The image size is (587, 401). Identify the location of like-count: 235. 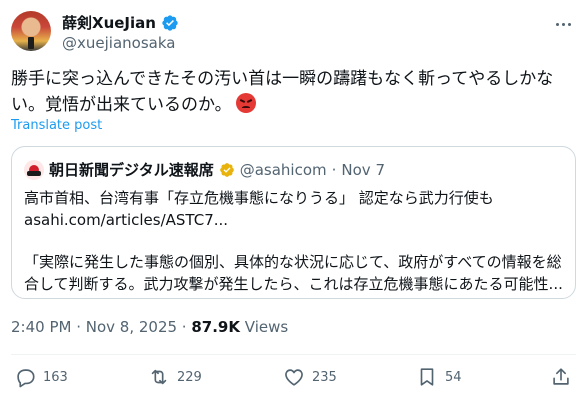
(324, 377).